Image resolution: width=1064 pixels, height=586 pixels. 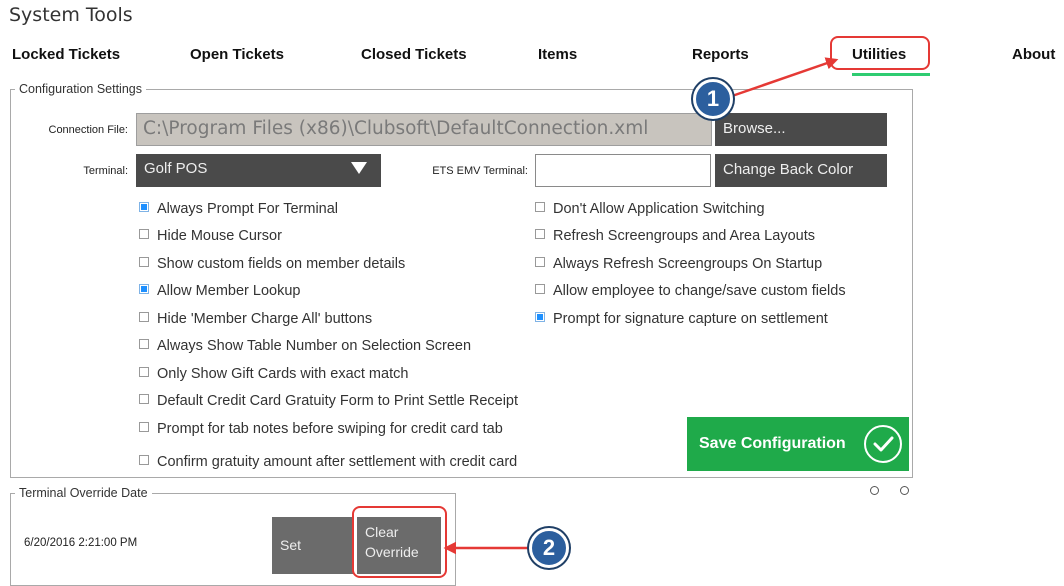 I want to click on callout-step-1: 1, so click(x=713, y=99).